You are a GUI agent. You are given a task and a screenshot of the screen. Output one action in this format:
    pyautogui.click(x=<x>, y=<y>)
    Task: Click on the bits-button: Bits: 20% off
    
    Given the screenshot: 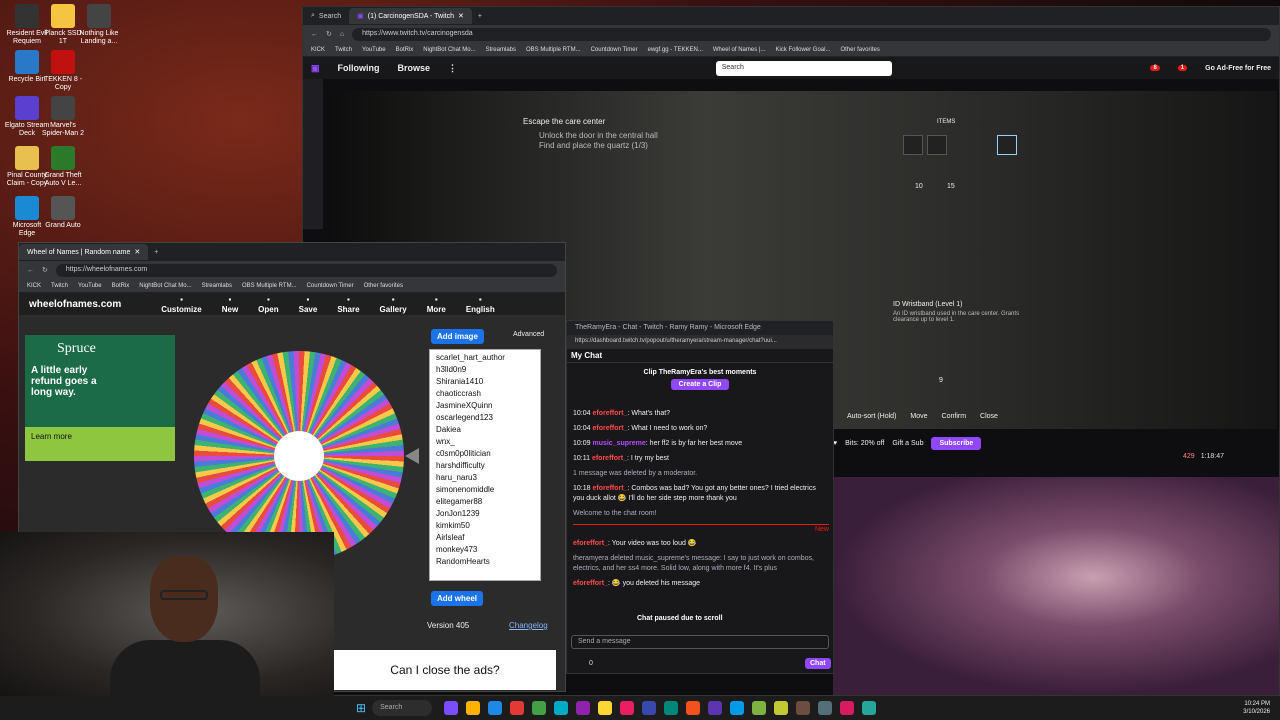 What is the action you would take?
    pyautogui.click(x=864, y=443)
    